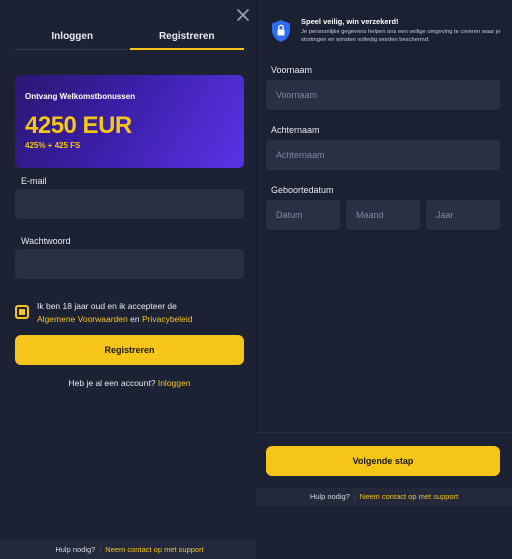 Image resolution: width=512 pixels, height=559 pixels. Describe the element at coordinates (243, 15) in the screenshot. I see `close-icon` at that location.